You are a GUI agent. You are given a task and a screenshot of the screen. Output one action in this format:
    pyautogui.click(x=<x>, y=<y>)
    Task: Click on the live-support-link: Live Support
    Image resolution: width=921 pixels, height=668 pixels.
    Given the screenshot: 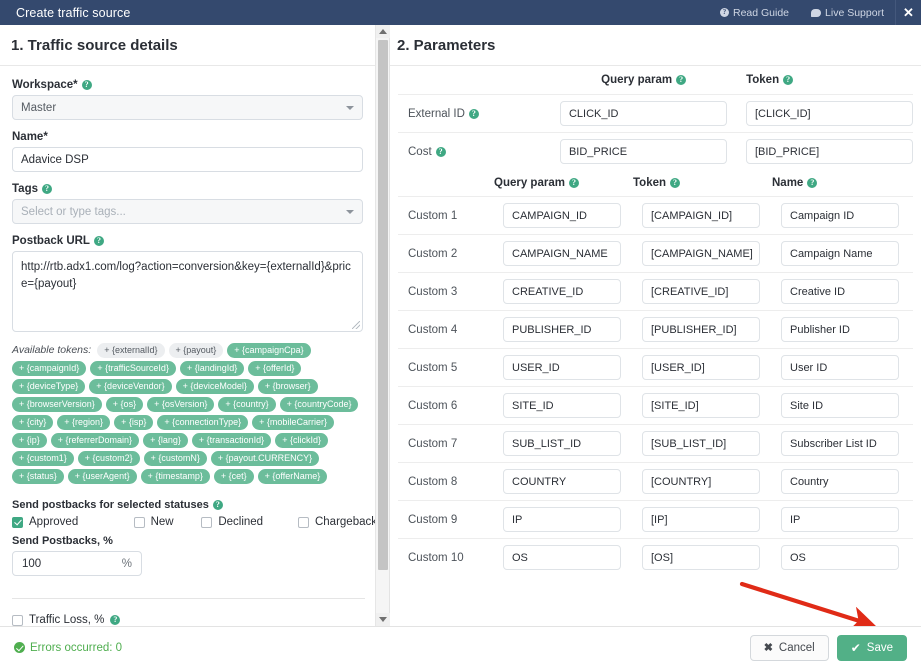 What is the action you would take?
    pyautogui.click(x=847, y=13)
    